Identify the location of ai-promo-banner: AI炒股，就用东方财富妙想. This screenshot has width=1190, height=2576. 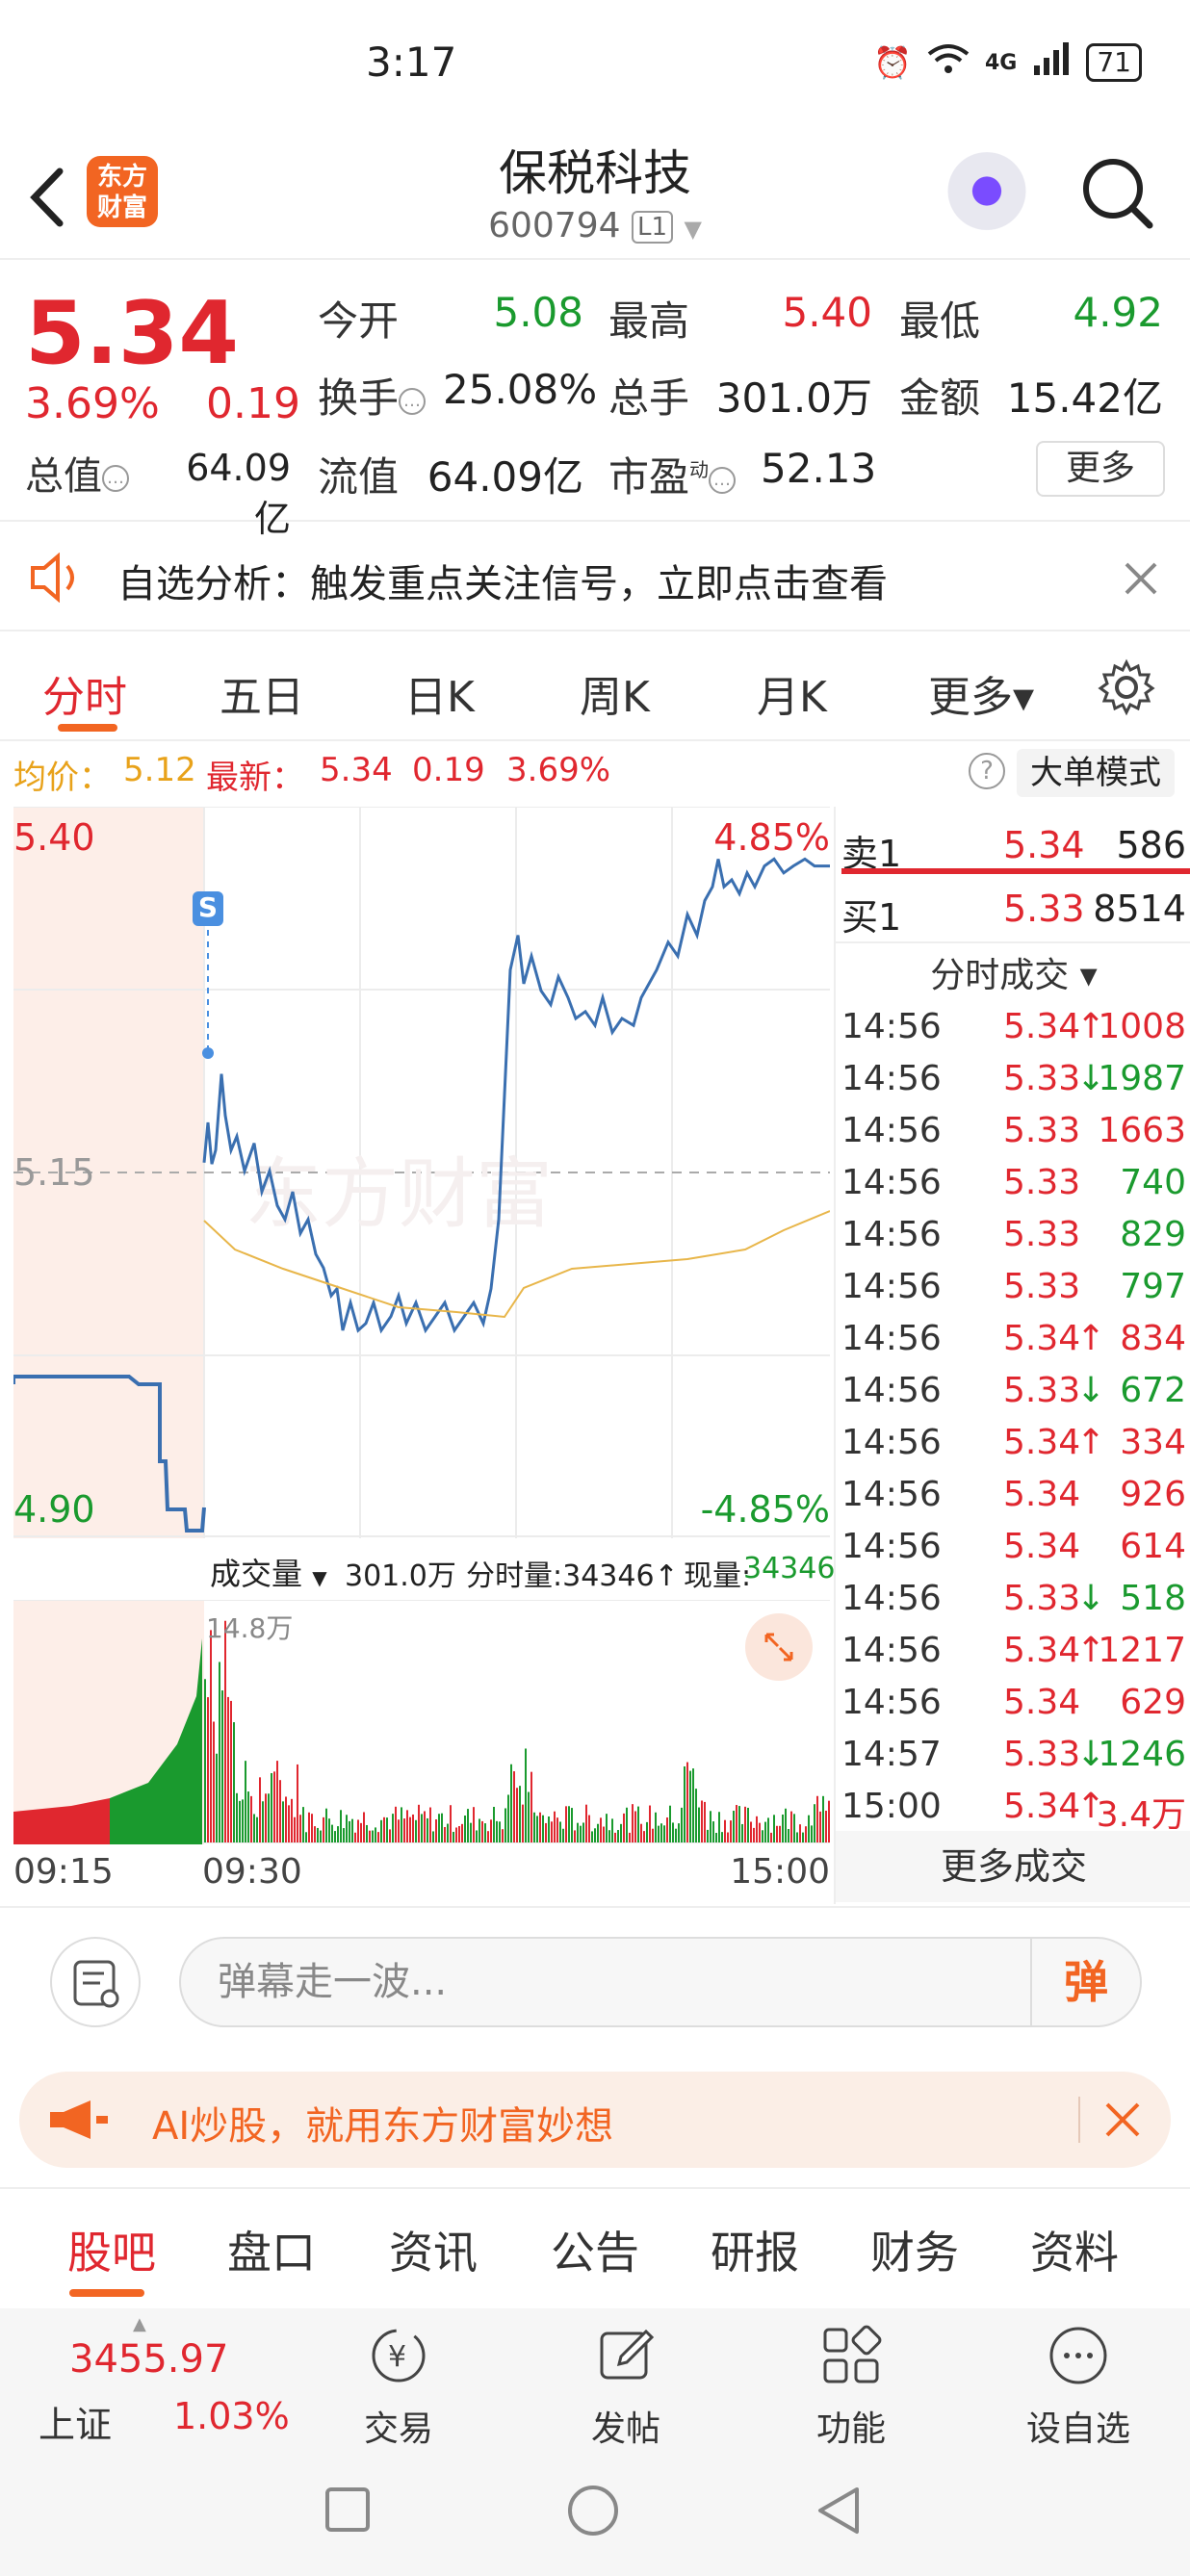
(595, 2120).